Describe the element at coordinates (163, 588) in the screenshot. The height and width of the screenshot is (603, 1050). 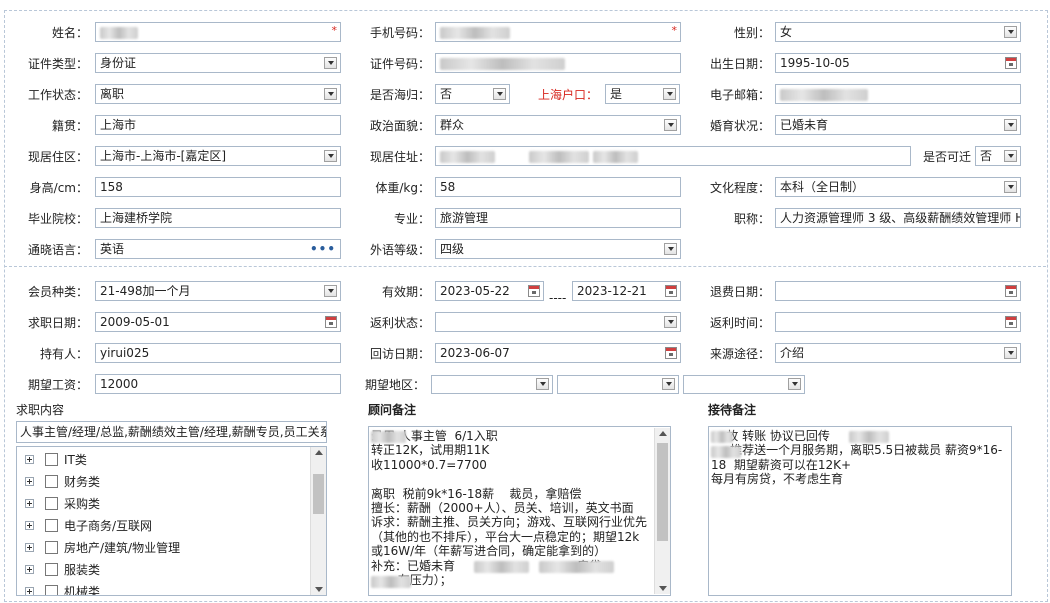
I see `tree-item: 机械类` at that location.